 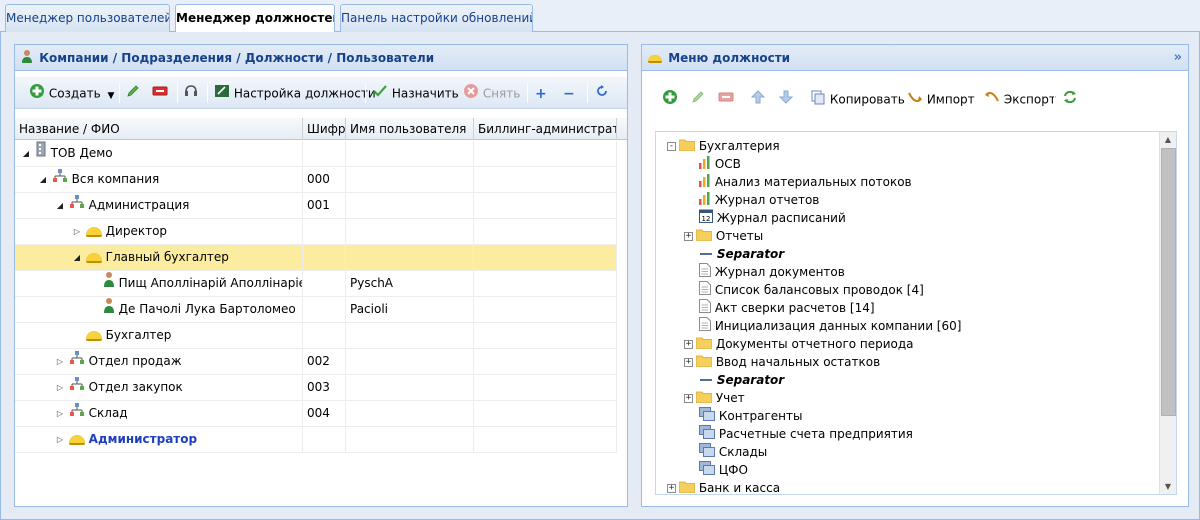 What do you see at coordinates (786, 99) in the screenshot?
I see `move-down-button` at bounding box center [786, 99].